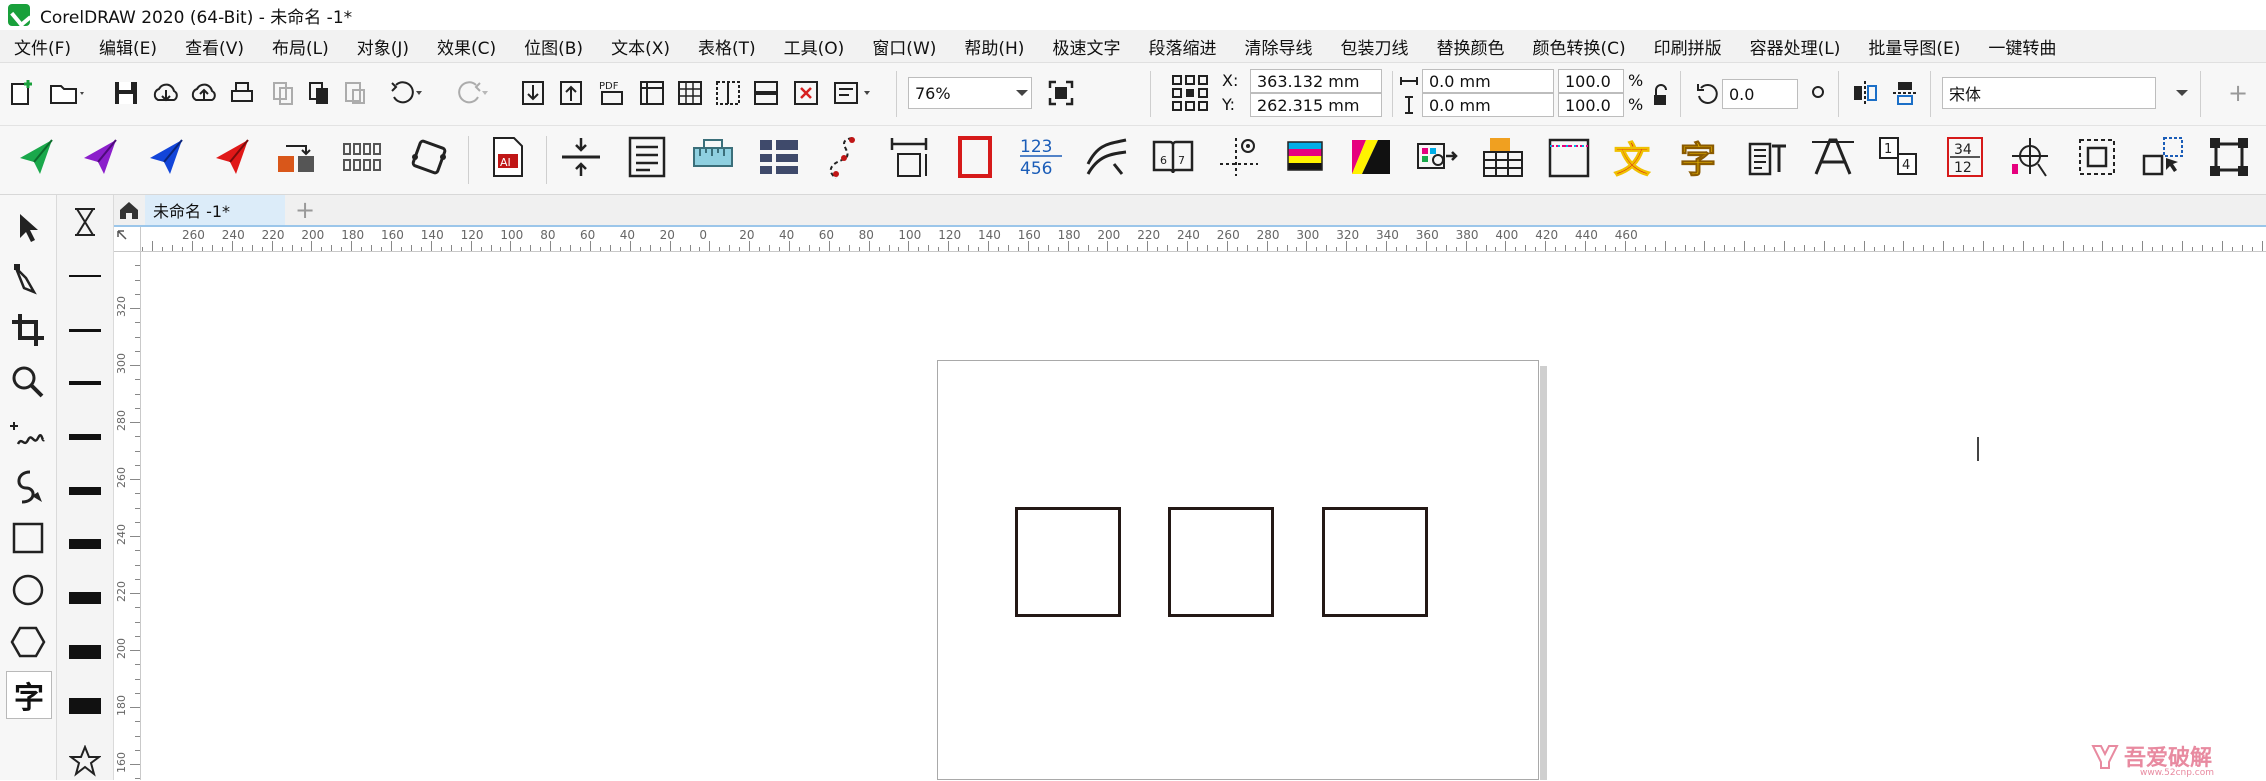 Image resolution: width=2266 pixels, height=781 pixels. I want to click on mirror-horizontal-icon, so click(1865, 93).